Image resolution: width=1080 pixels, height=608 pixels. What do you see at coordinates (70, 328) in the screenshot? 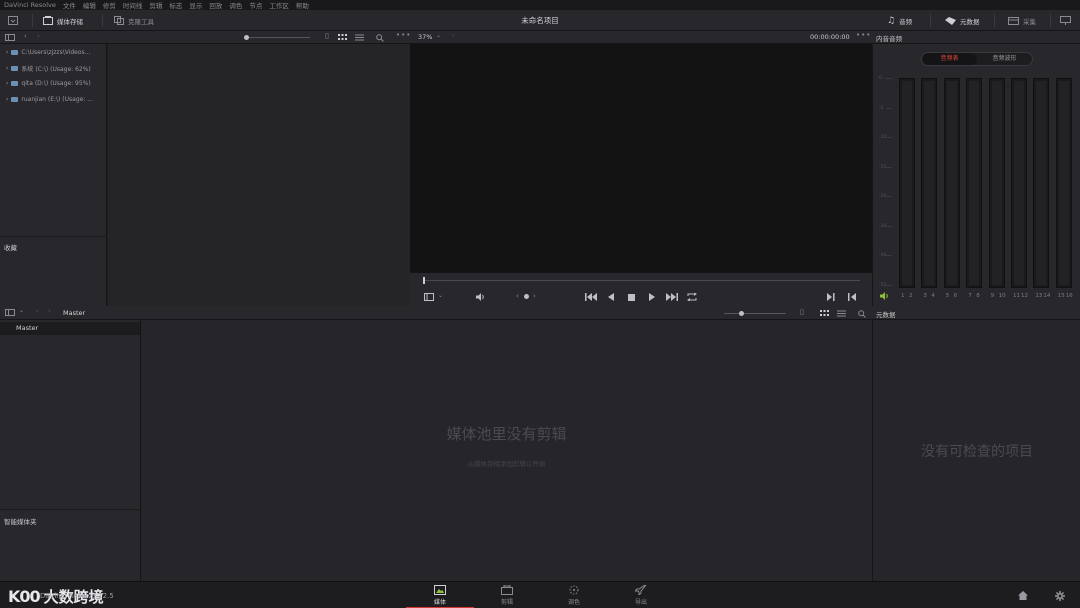
I see `bin-master: Master` at bounding box center [70, 328].